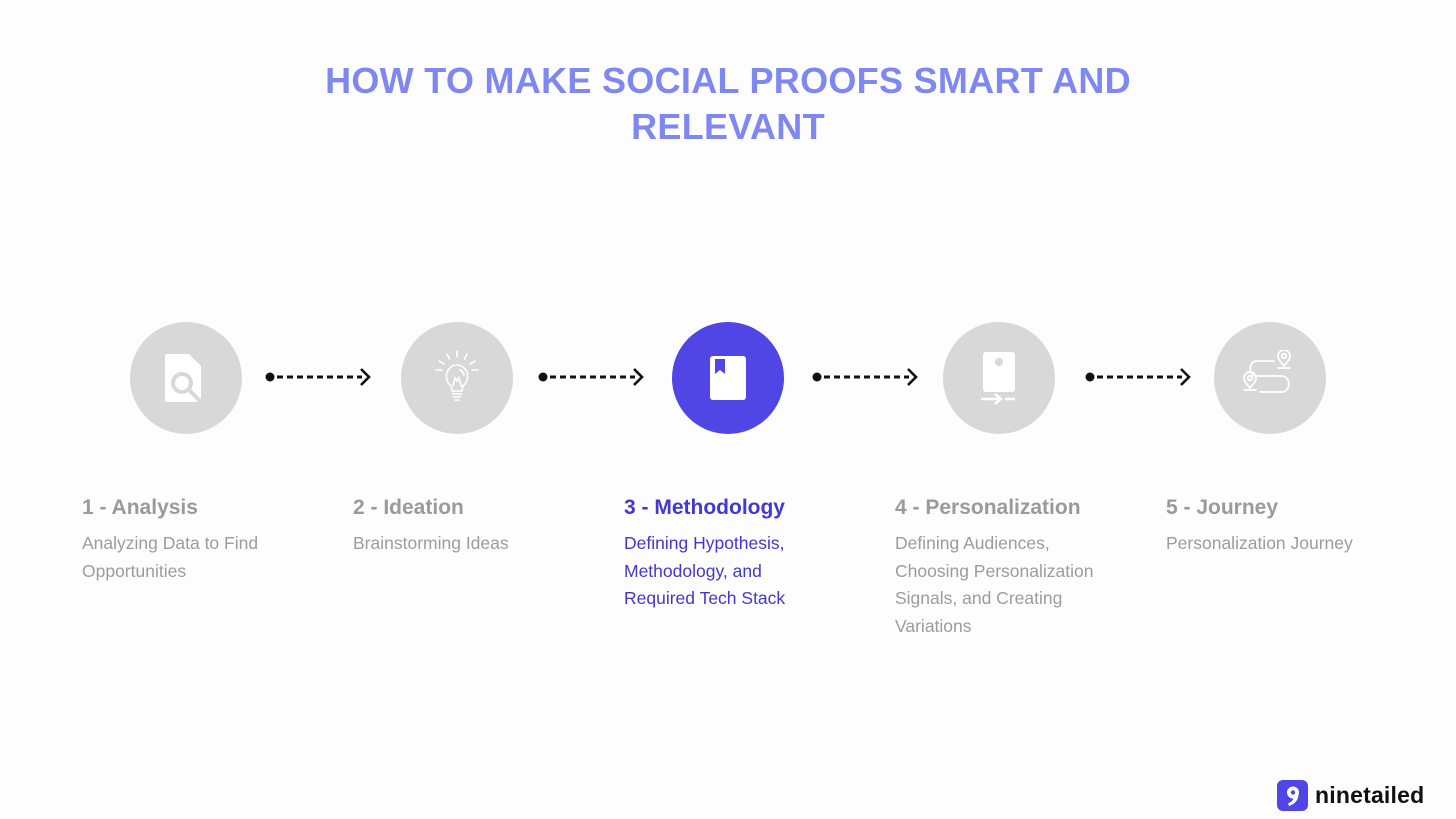 The image size is (1456, 819). I want to click on step-title: 4 - Personalization, so click(988, 507).